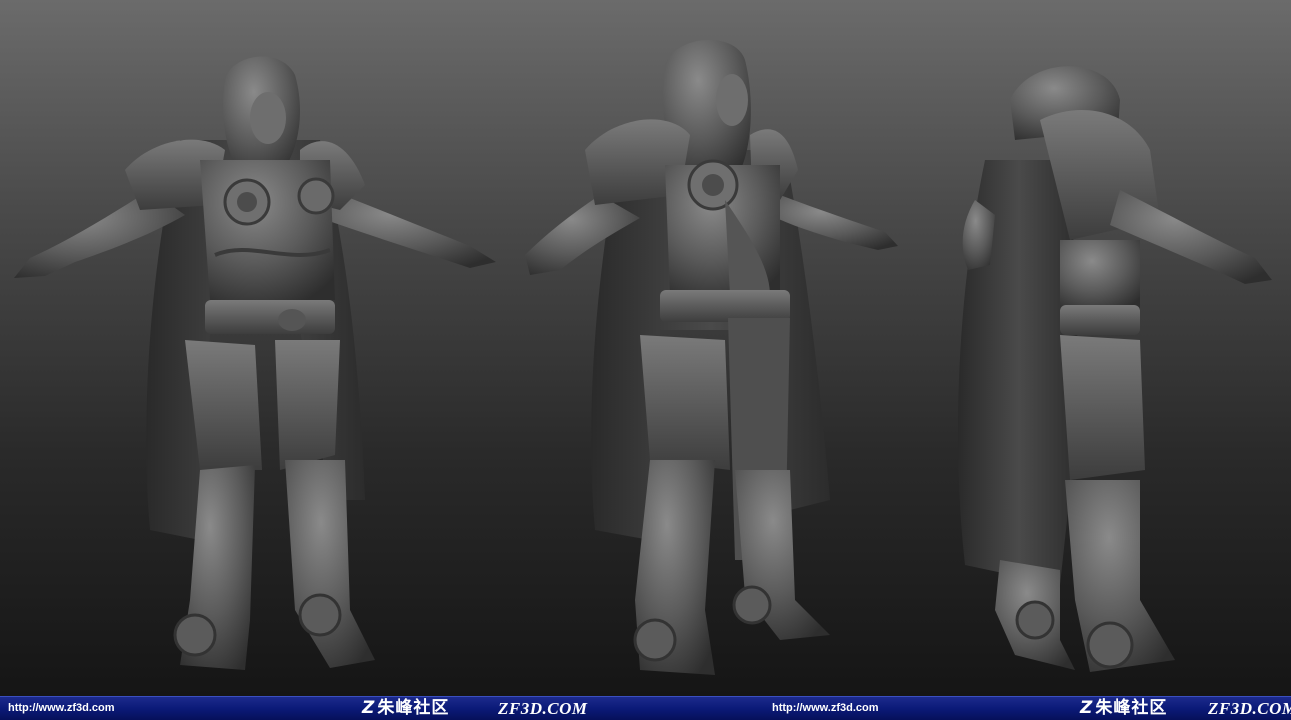 The width and height of the screenshot is (1291, 720). I want to click on watermark-logo-text-right: 朱峰社区, so click(1131, 708).